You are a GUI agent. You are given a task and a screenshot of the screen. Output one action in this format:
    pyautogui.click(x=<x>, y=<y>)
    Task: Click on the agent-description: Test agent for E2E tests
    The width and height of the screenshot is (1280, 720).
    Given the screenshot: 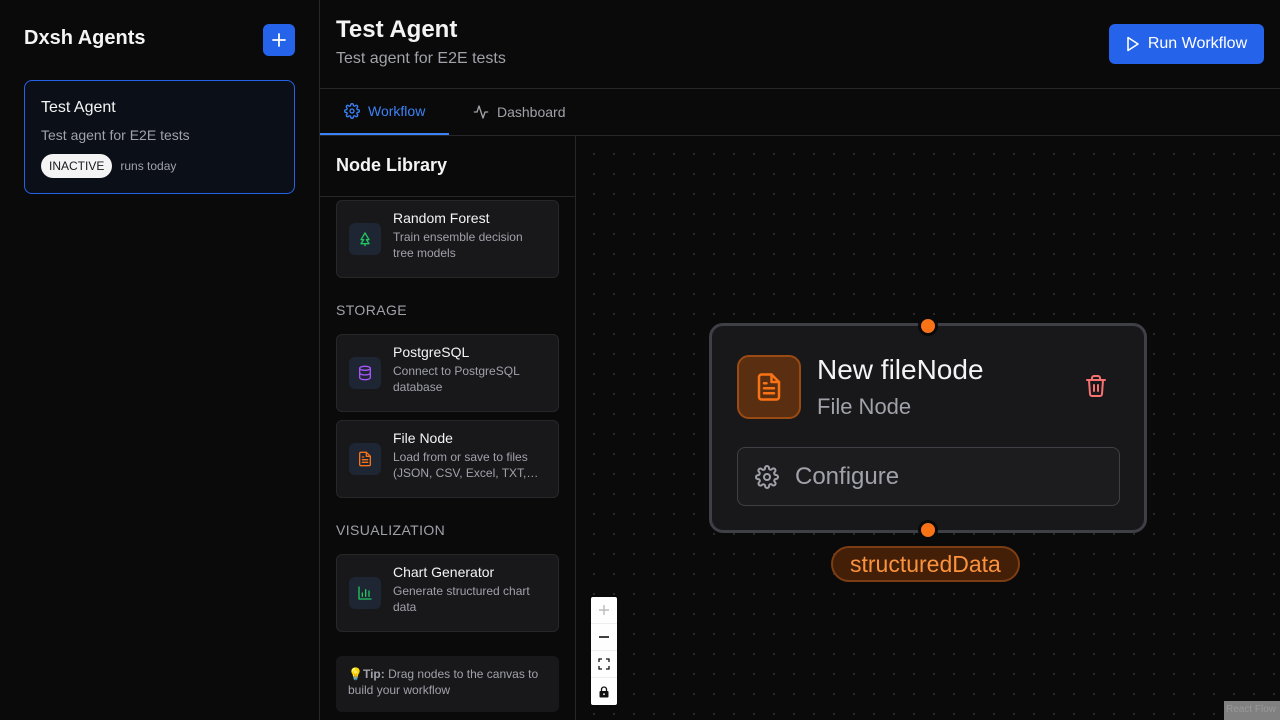 What is the action you would take?
    pyautogui.click(x=115, y=135)
    